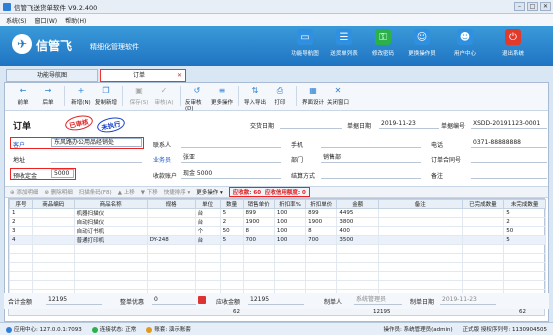 Image resolution: width=553 pixels, height=335 pixels. Describe the element at coordinates (207, 204) in the screenshot. I see `column-header: 单位` at that location.